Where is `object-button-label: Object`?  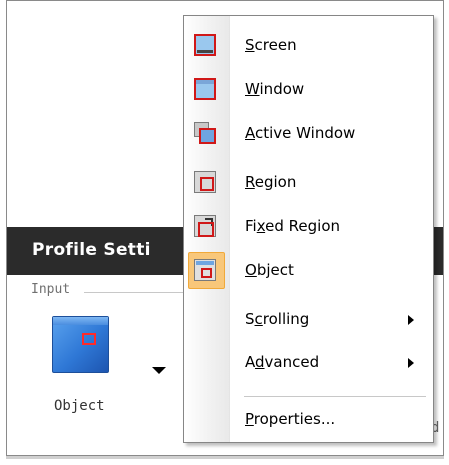
object-button-label: Object is located at coordinates (79, 406).